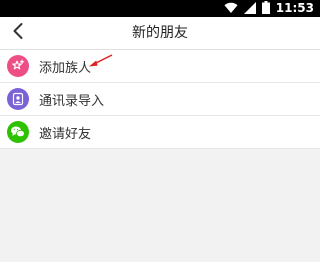 The image size is (320, 262). I want to click on list-item-label: 邀请好友, so click(65, 134).